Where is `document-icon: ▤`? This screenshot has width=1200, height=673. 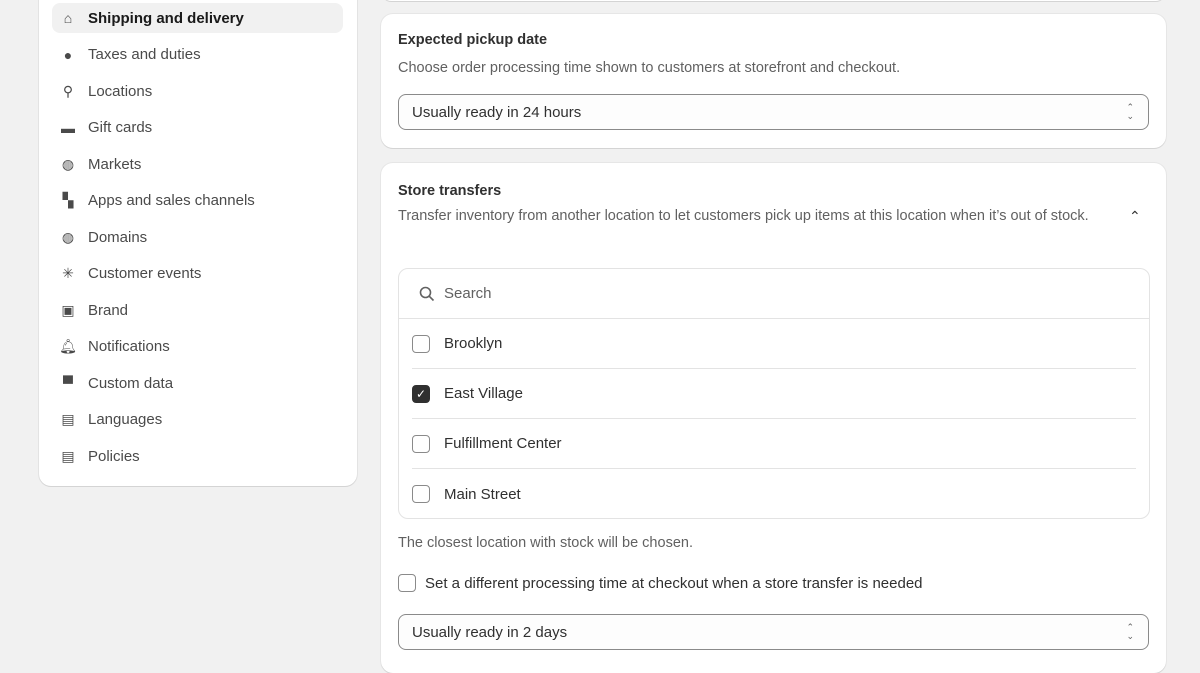
document-icon: ▤ is located at coordinates (68, 455).